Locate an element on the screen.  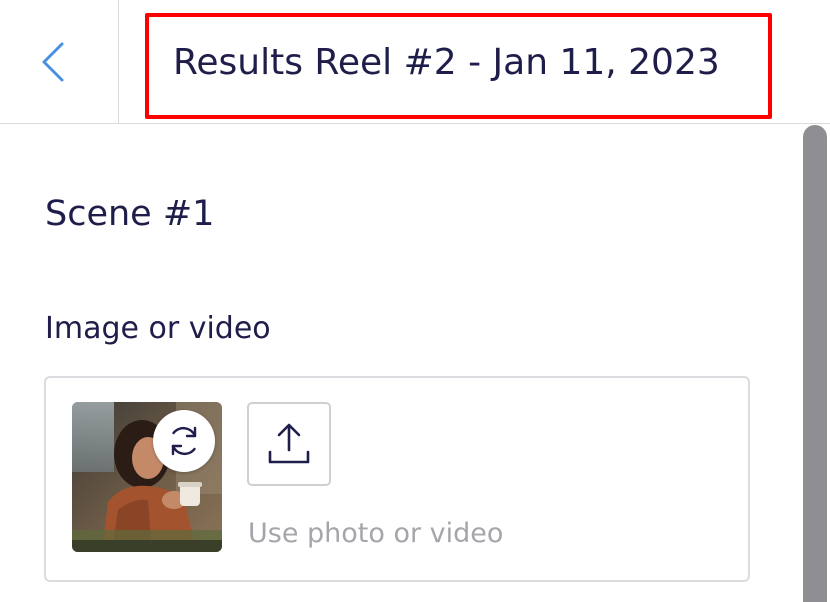
back-button is located at coordinates (59, 61).